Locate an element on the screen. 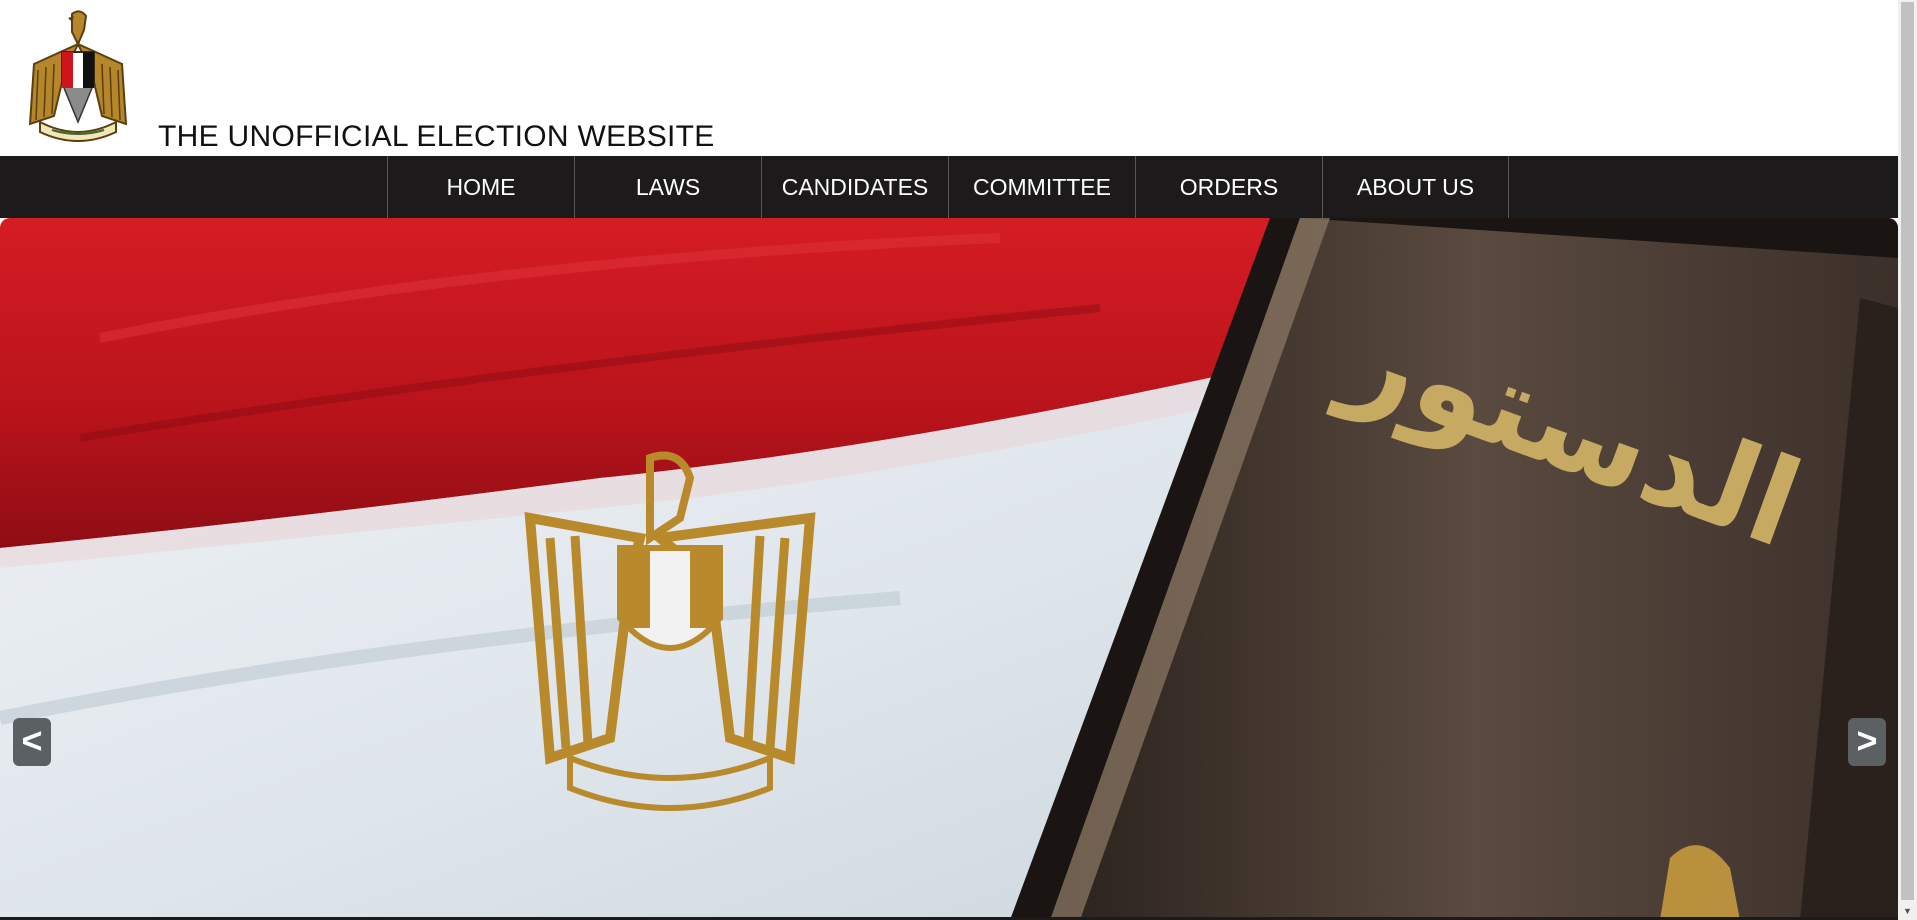  nav-item-laws: LAWS is located at coordinates (667, 187).